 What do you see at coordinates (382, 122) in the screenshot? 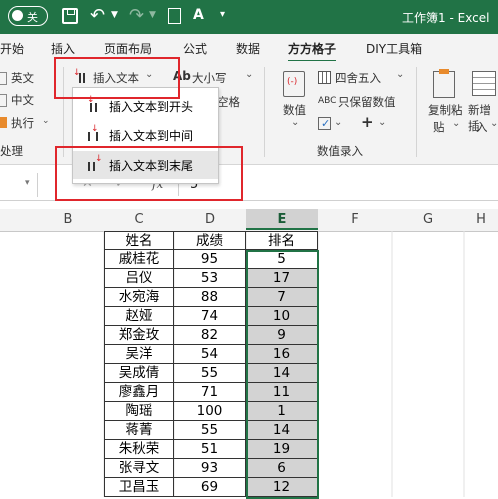
I see `plus-dropdown-icon: ⌄` at bounding box center [382, 122].